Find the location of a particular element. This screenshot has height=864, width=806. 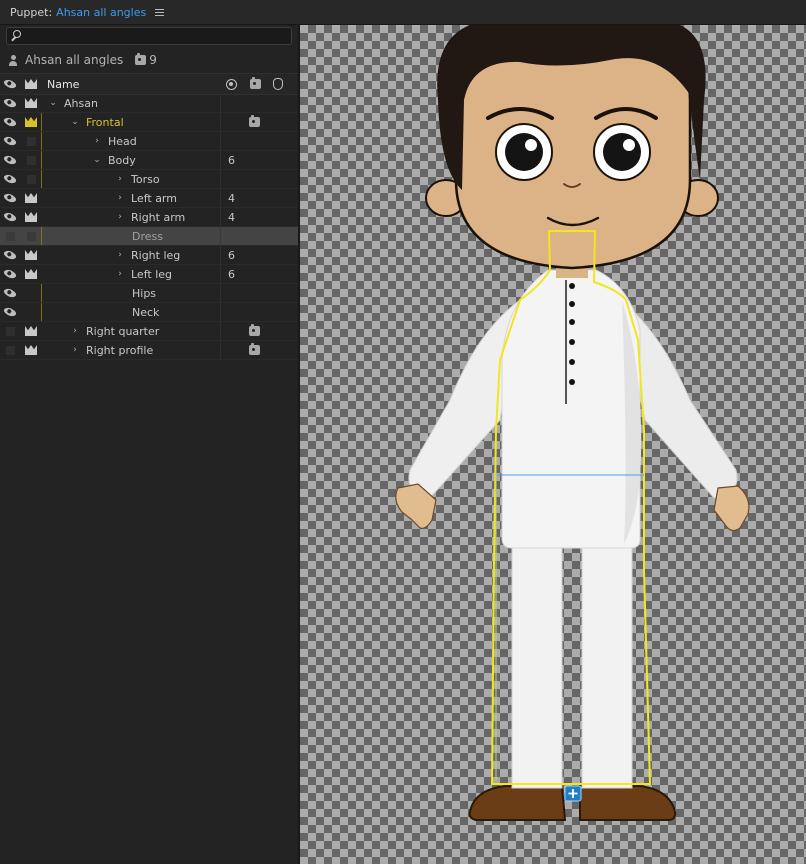

empty-toggle is located at coordinates (10, 350).